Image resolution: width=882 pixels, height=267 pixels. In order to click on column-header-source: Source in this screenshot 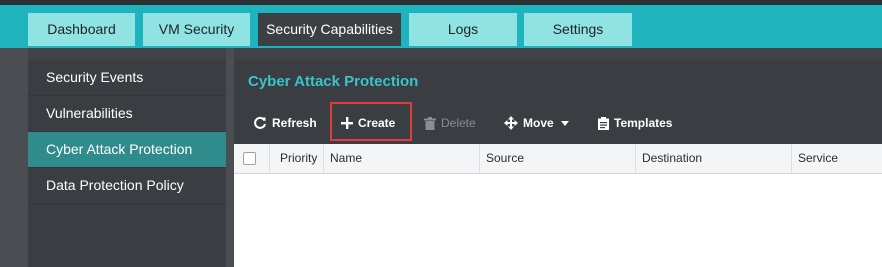, I will do `click(558, 158)`.